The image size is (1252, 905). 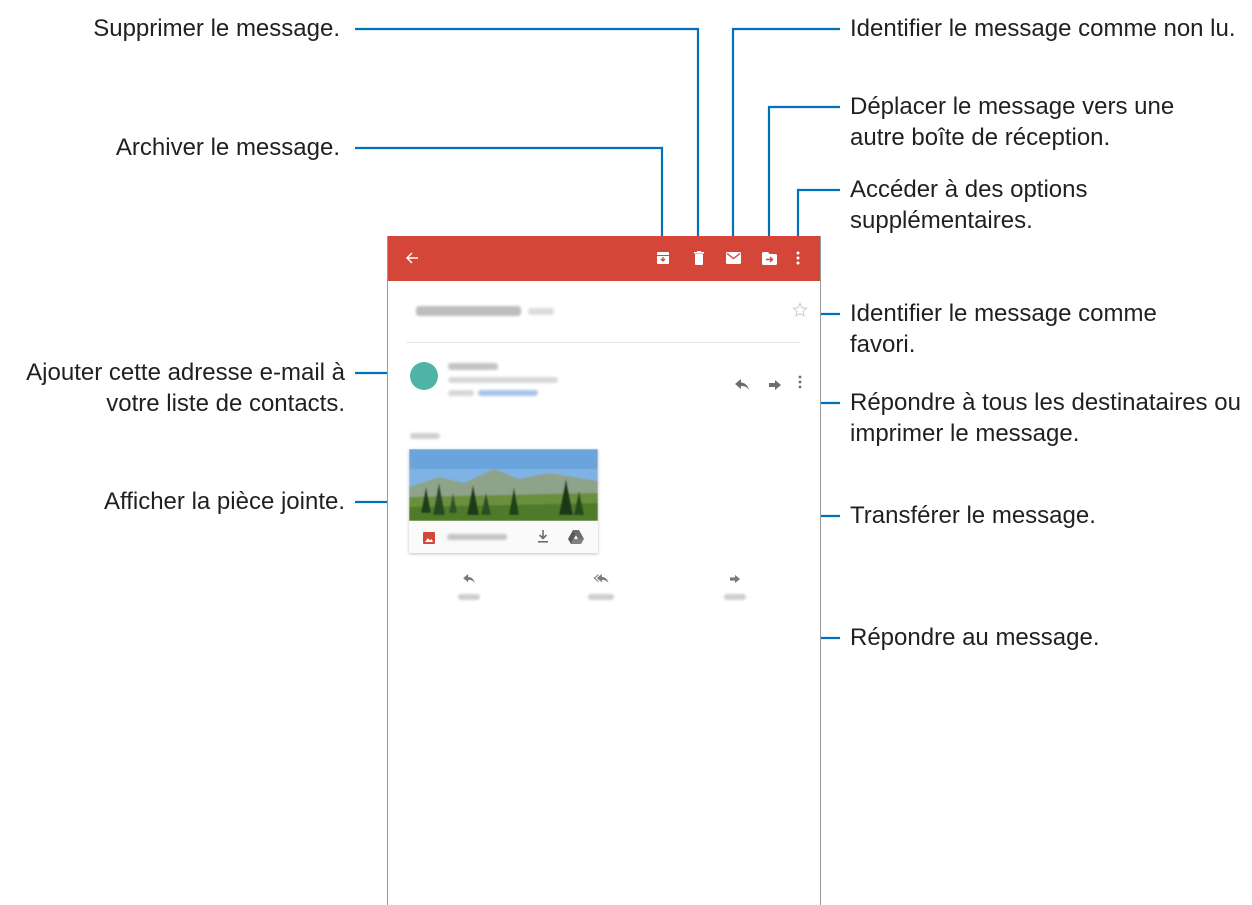 What do you see at coordinates (969, 205) in the screenshot?
I see `callout-more-options: Accéder à des options supplémentaires.` at bounding box center [969, 205].